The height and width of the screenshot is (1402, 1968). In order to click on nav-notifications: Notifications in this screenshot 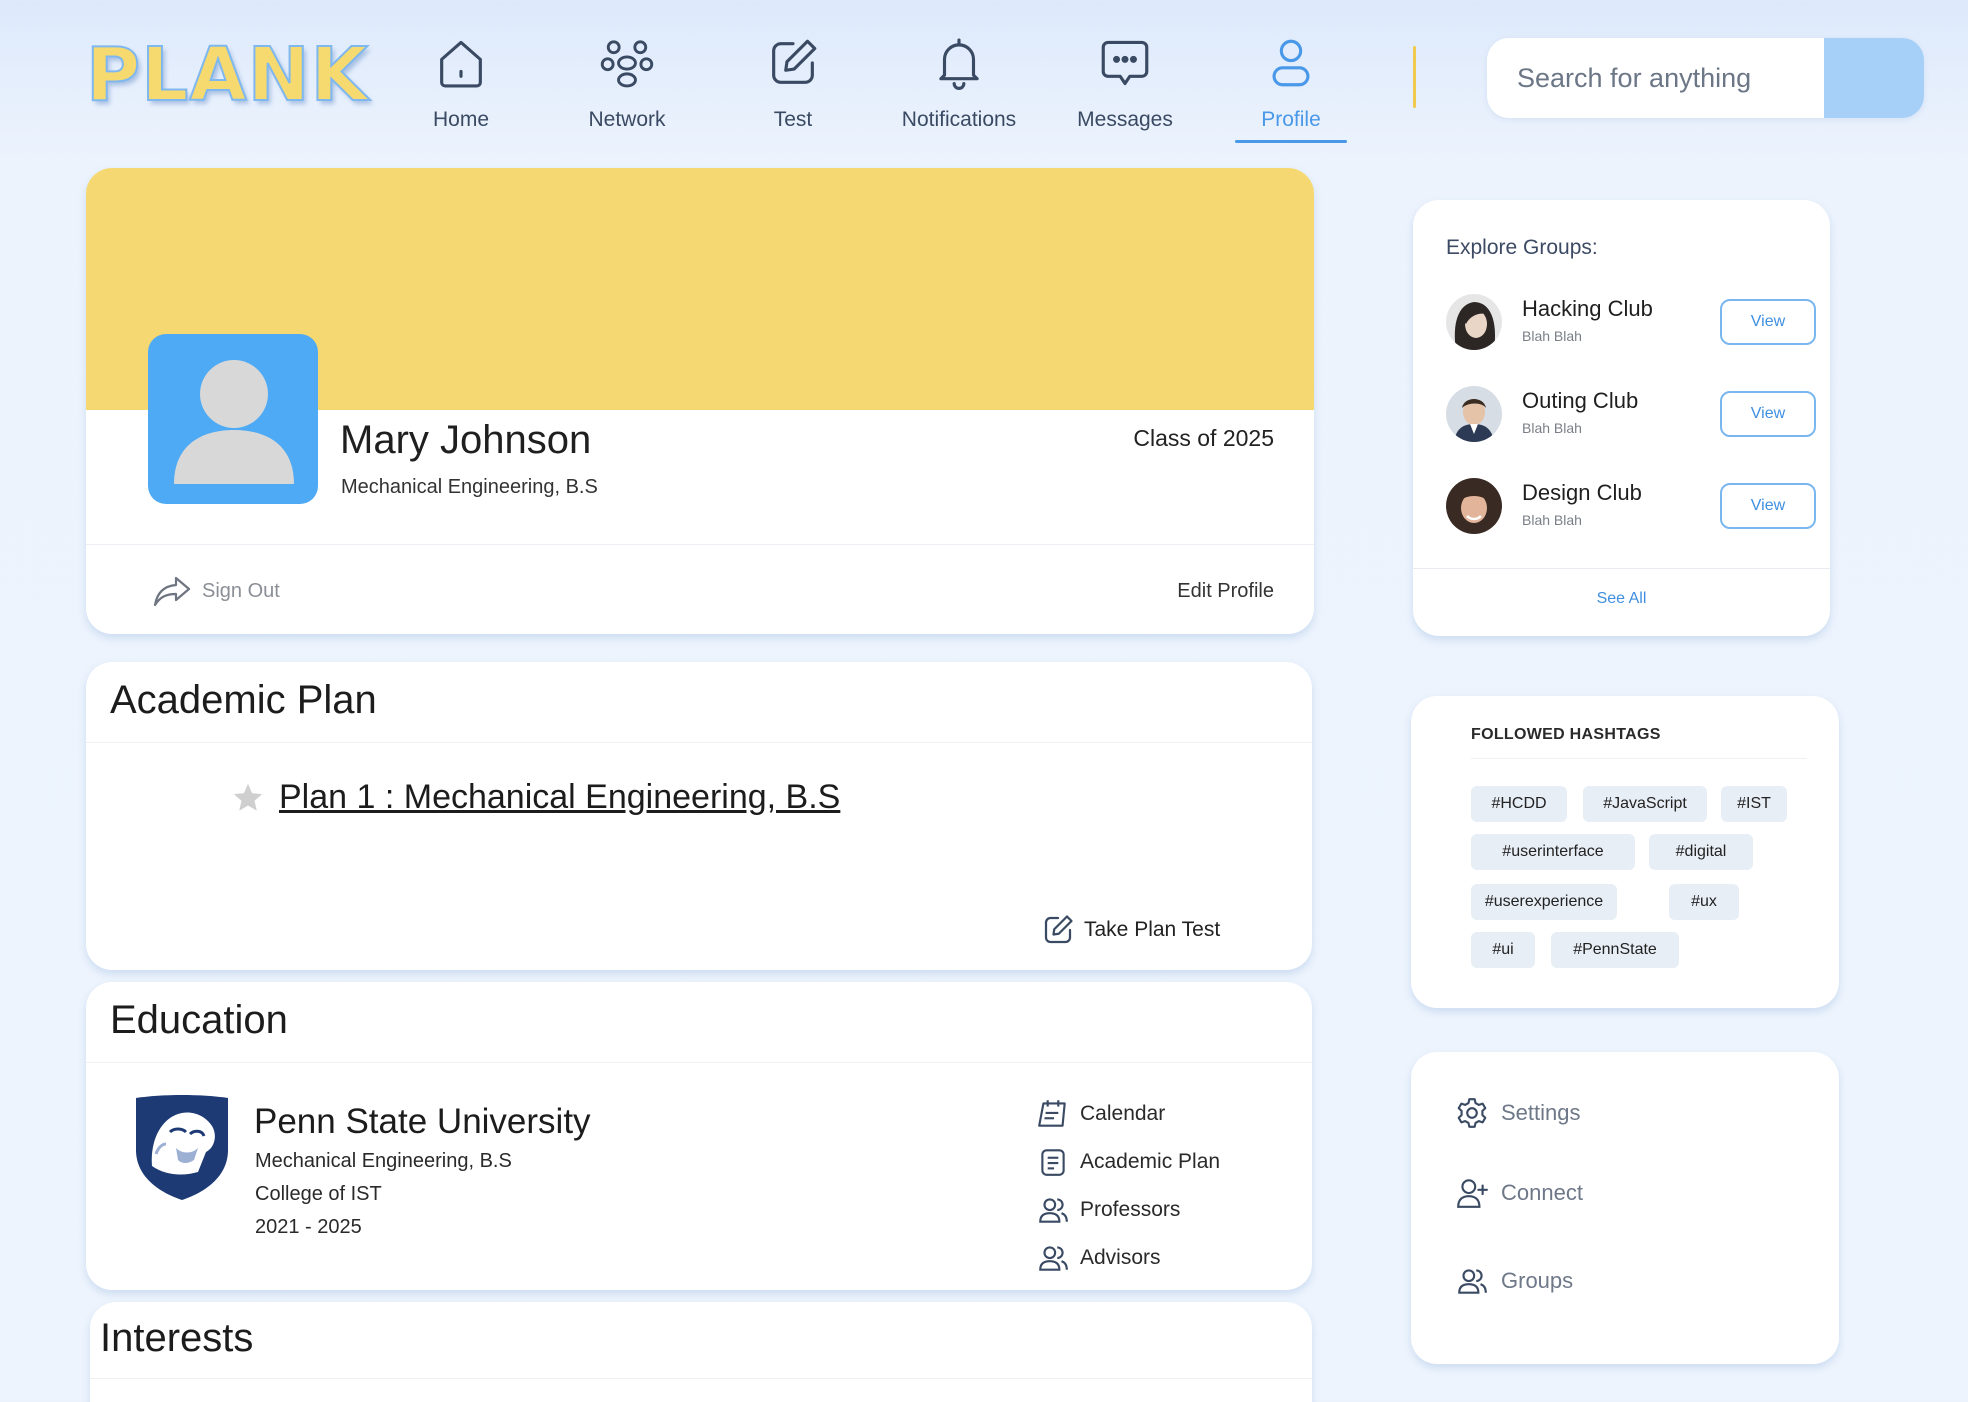, I will do `click(959, 87)`.